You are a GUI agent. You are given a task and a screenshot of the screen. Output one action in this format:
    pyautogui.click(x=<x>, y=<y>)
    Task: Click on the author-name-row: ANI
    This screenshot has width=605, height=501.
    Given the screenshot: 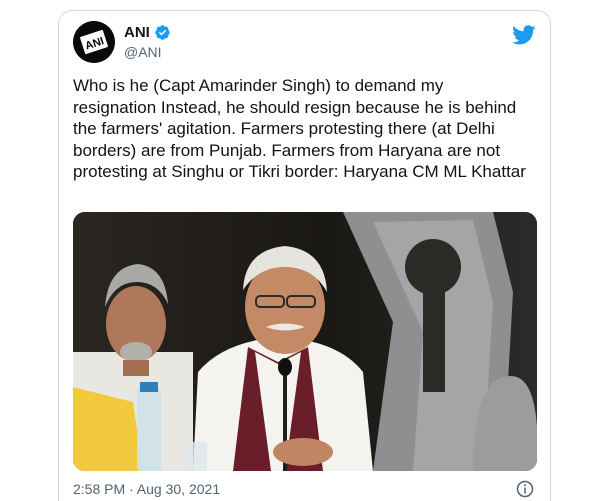 What is the action you would take?
    pyautogui.click(x=147, y=32)
    